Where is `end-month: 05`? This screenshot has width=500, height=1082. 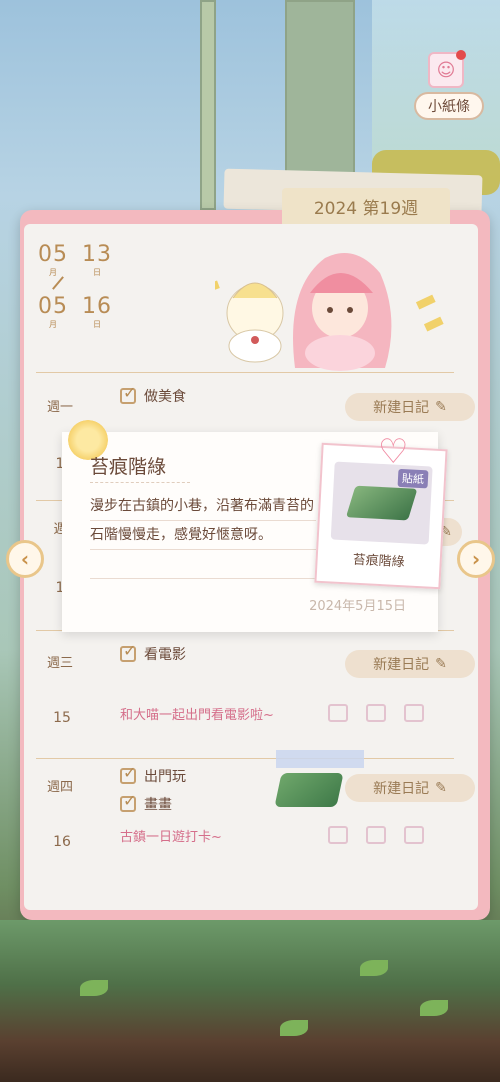 end-month: 05 is located at coordinates (53, 306).